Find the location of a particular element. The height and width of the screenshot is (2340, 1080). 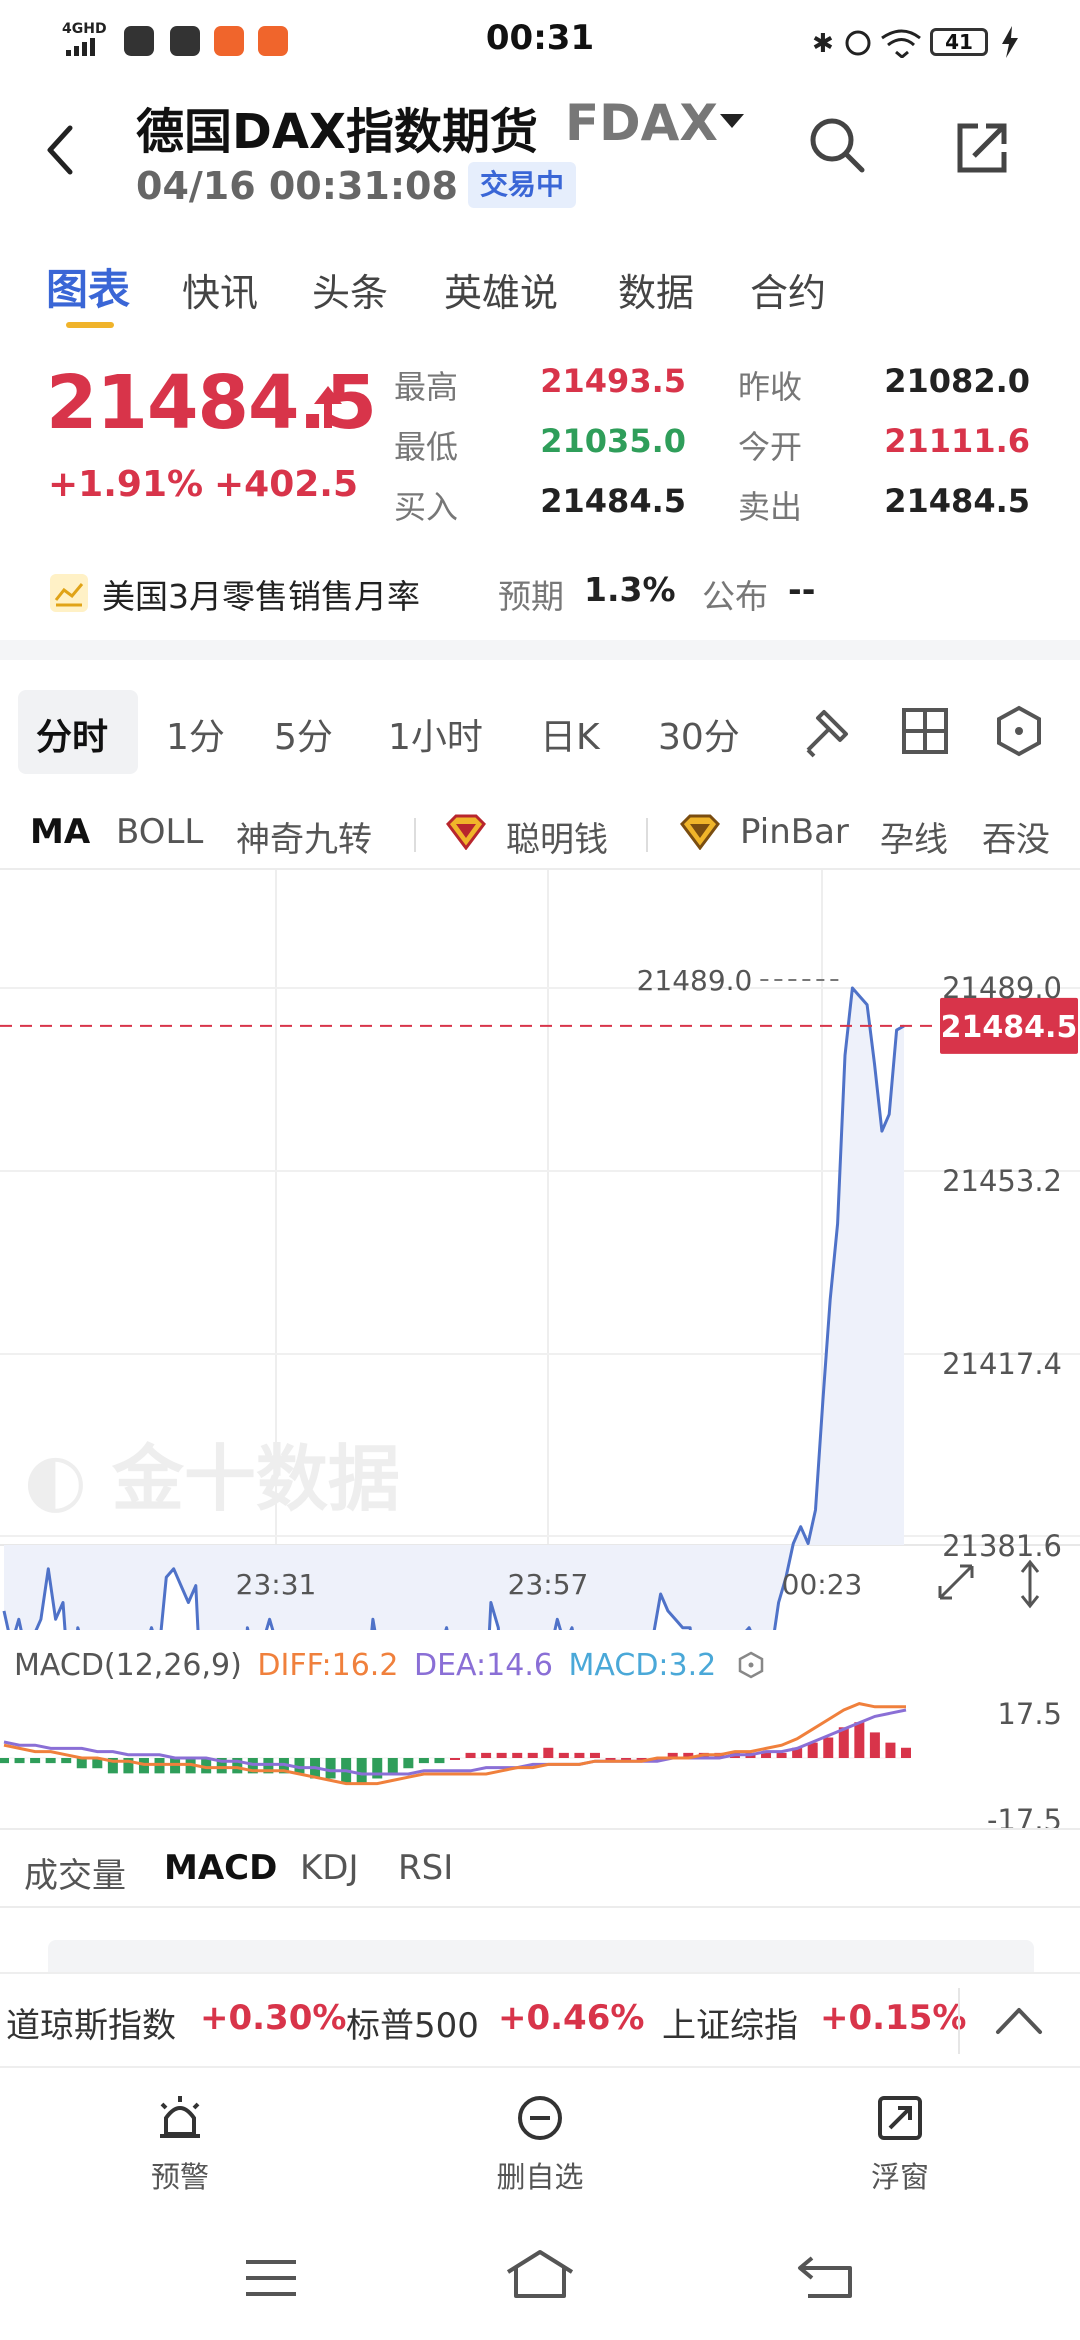

symbol-code: FDAX is located at coordinates (641, 123).